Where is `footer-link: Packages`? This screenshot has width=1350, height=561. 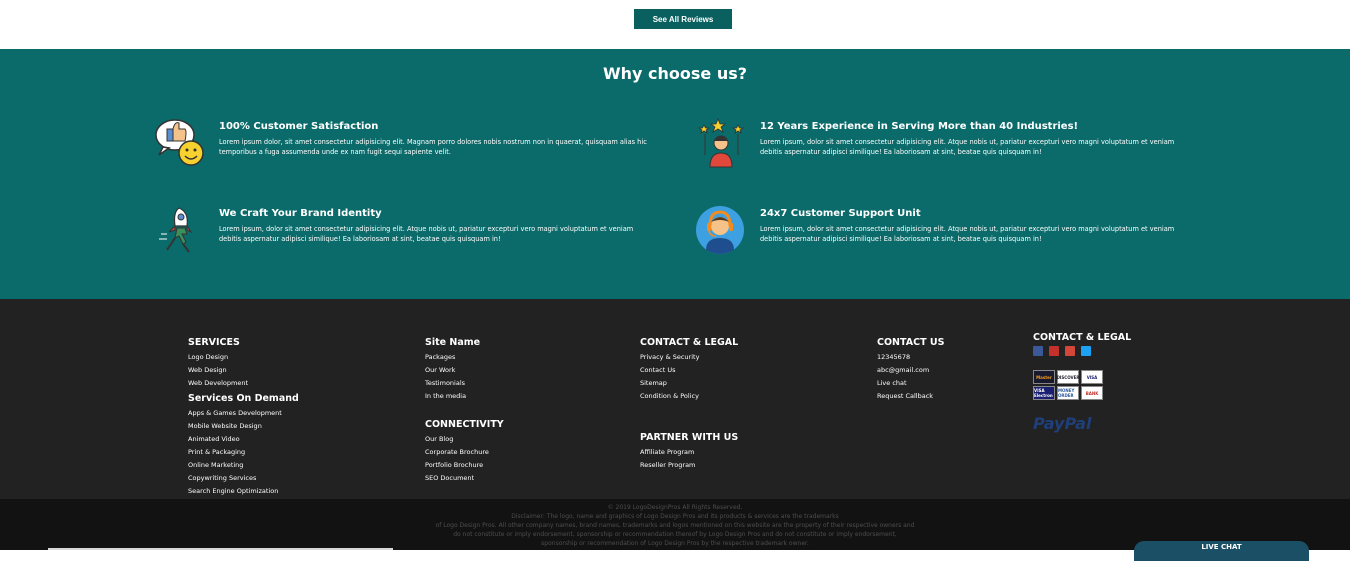
footer-link: Packages is located at coordinates (464, 357).